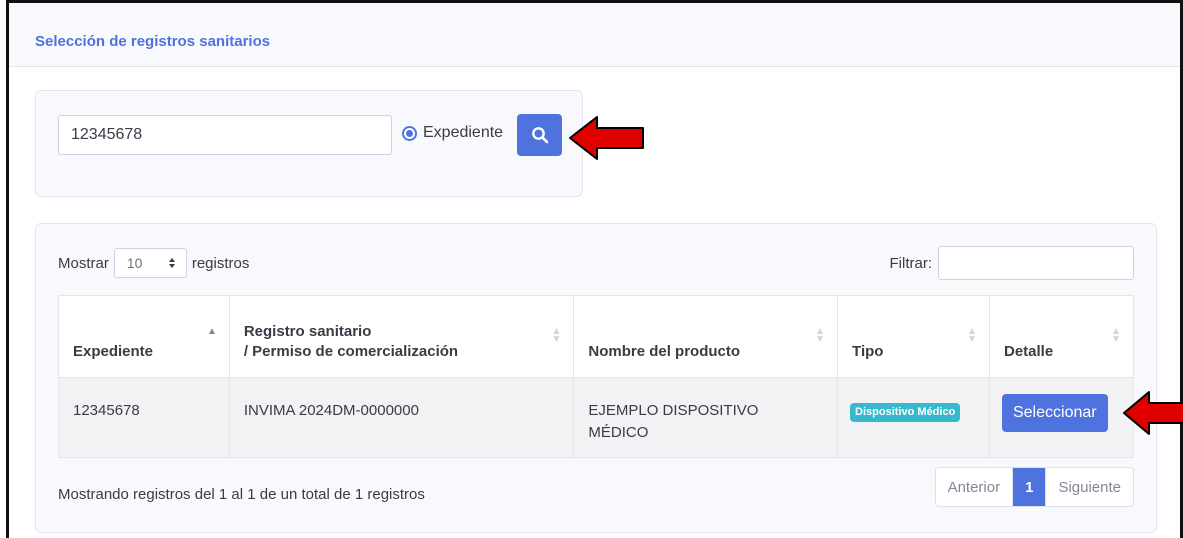  I want to click on page-length-control: Mostrar 10 registros, so click(153, 263).